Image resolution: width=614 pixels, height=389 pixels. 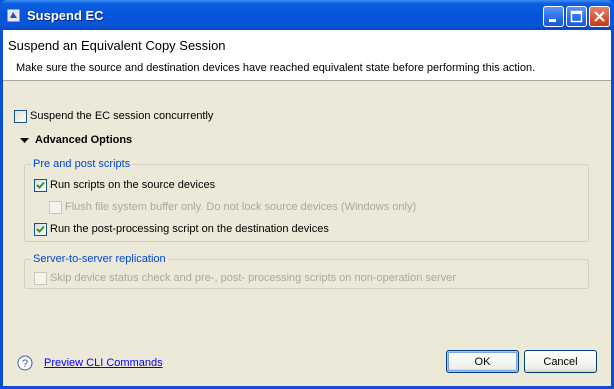 I want to click on preview-cli-link: Preview CLI Commands, so click(x=103, y=363).